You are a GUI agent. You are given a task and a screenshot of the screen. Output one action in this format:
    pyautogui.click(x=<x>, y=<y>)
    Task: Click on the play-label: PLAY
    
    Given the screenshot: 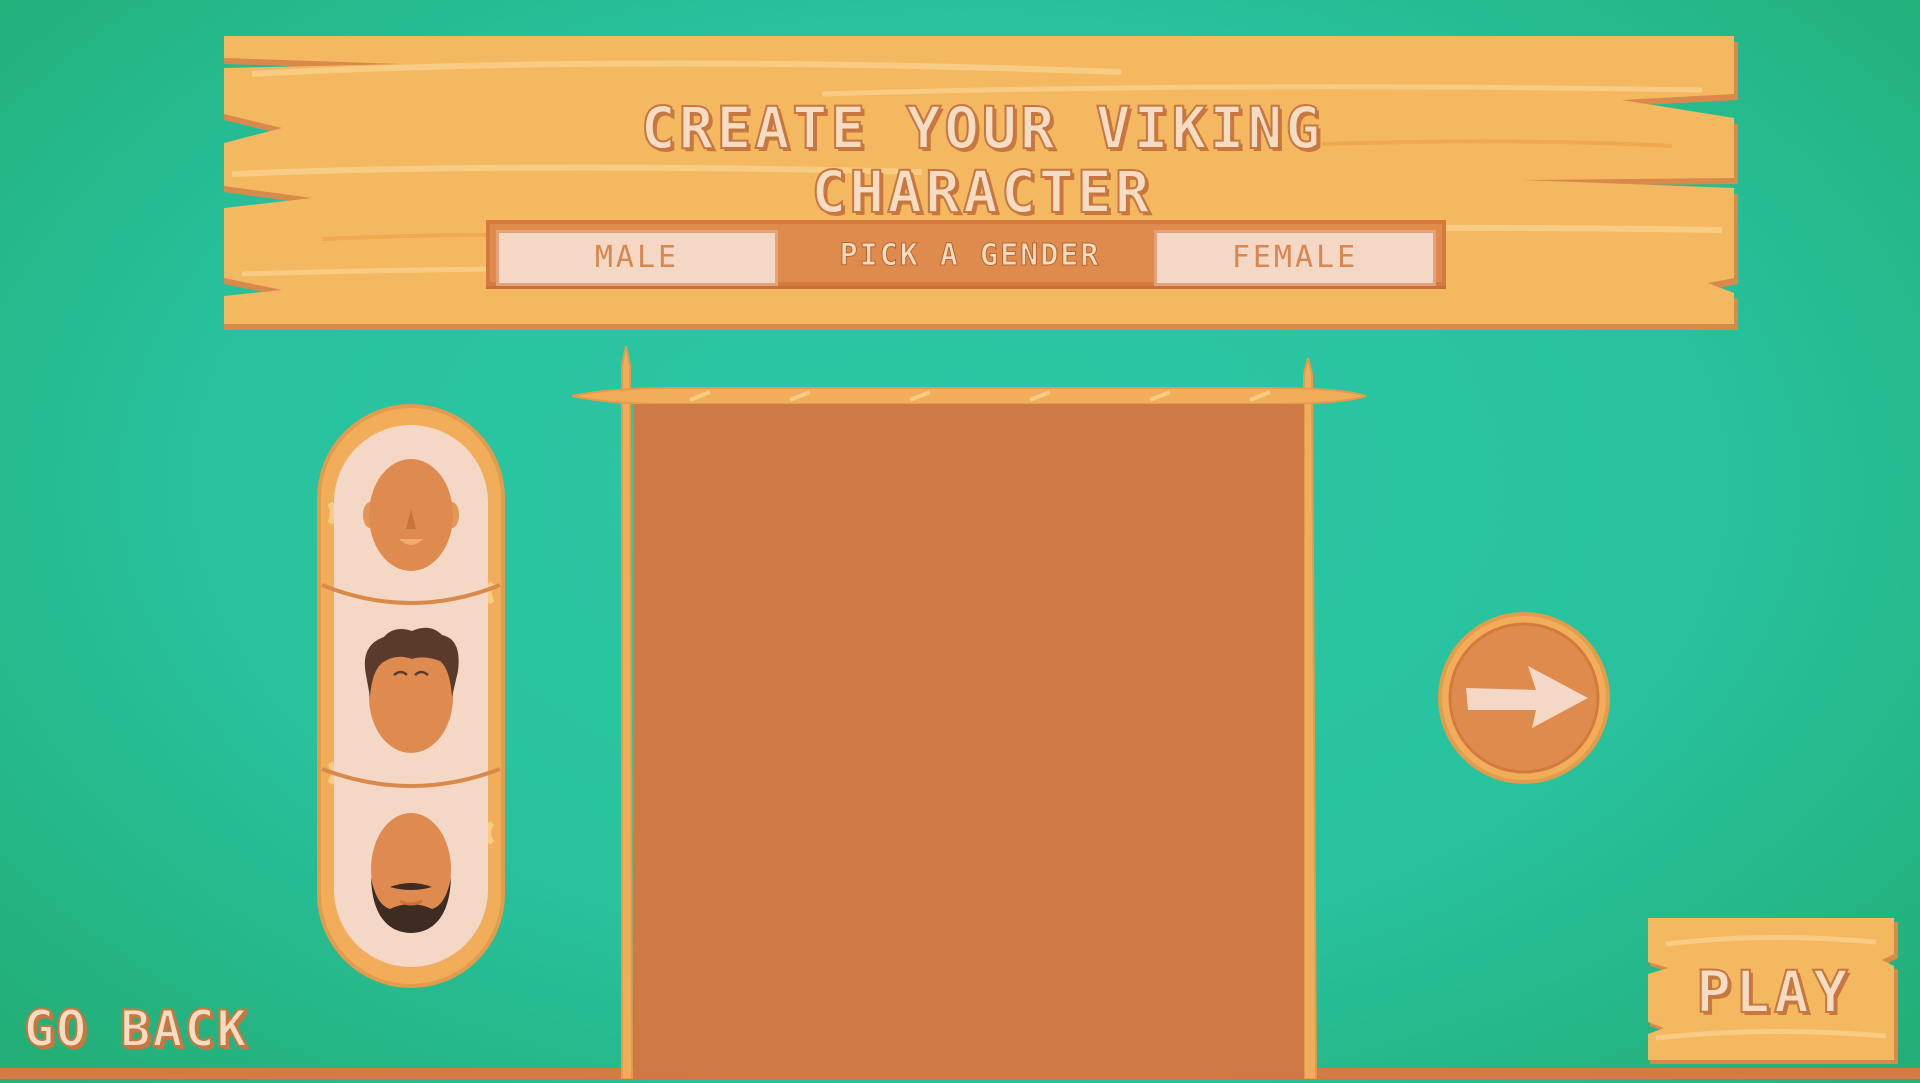 What is the action you would take?
    pyautogui.click(x=1773, y=992)
    